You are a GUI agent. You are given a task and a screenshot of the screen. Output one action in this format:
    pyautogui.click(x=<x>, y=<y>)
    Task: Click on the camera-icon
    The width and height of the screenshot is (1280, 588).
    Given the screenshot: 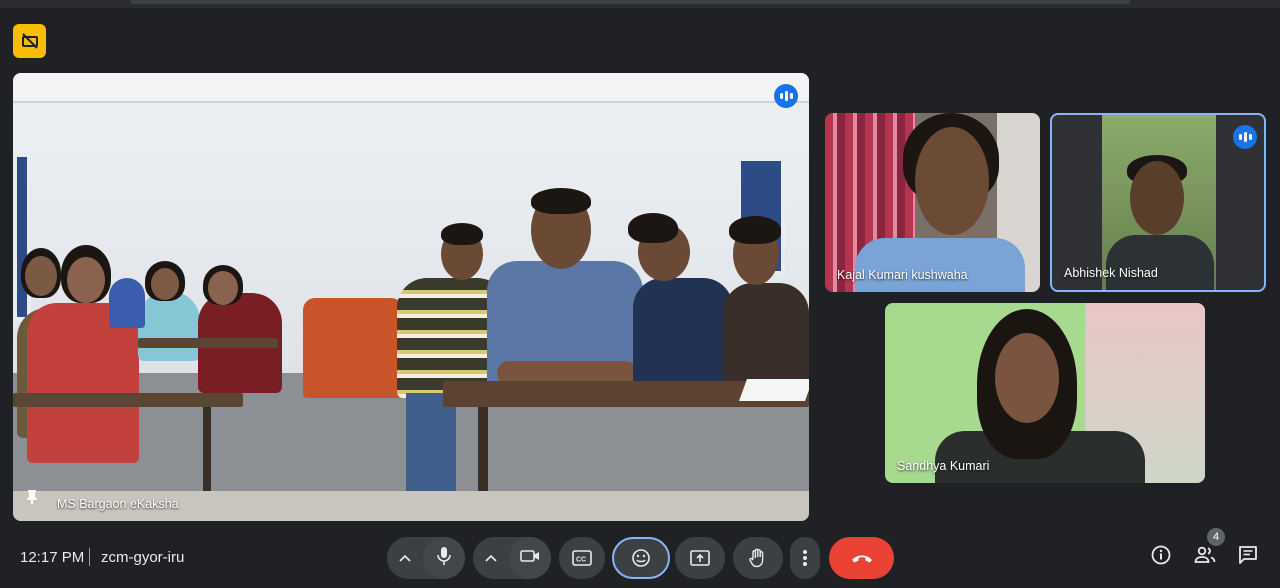 What is the action you would take?
    pyautogui.click(x=530, y=558)
    